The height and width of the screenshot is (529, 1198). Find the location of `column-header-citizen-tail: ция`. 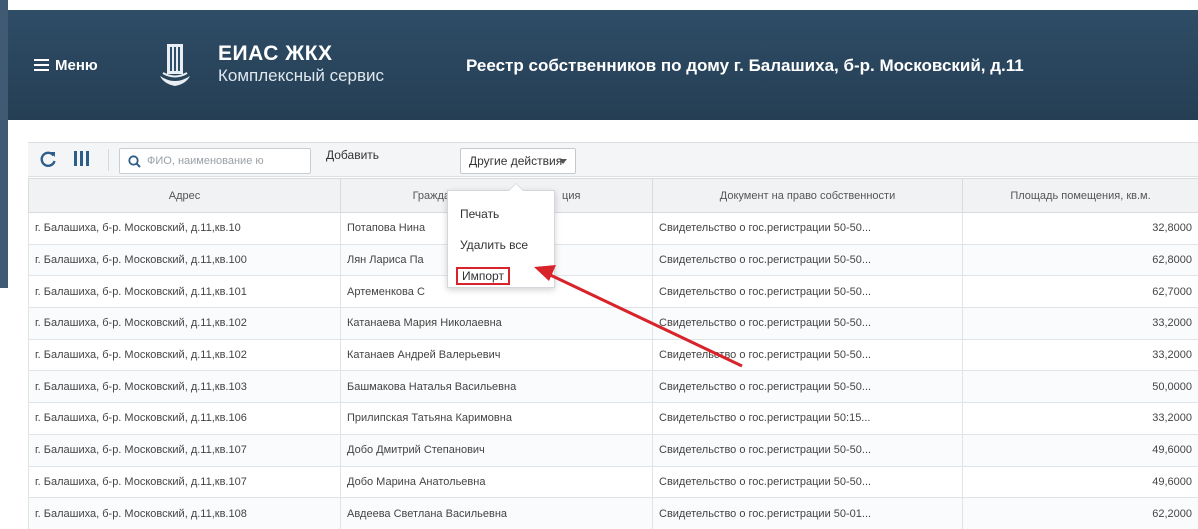

column-header-citizen-tail: ция is located at coordinates (571, 195).